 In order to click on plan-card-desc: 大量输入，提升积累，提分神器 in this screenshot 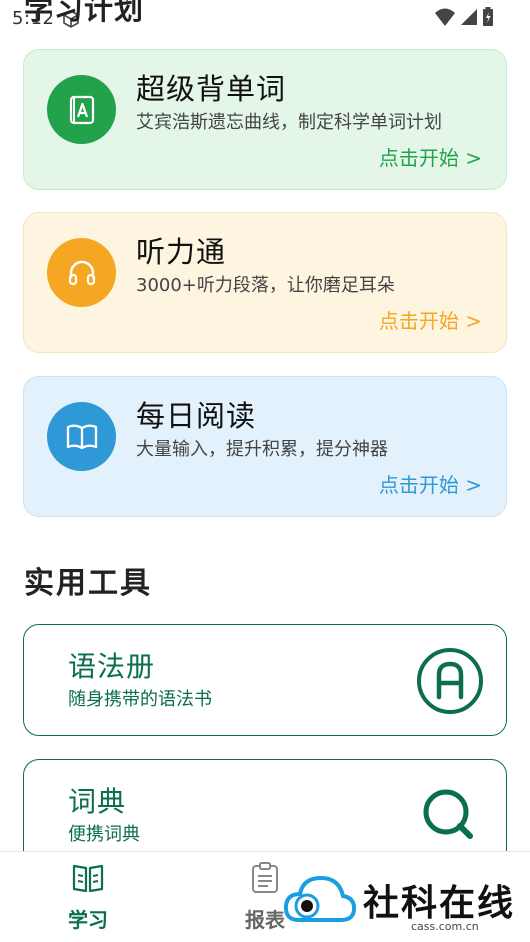, I will do `click(262, 449)`.